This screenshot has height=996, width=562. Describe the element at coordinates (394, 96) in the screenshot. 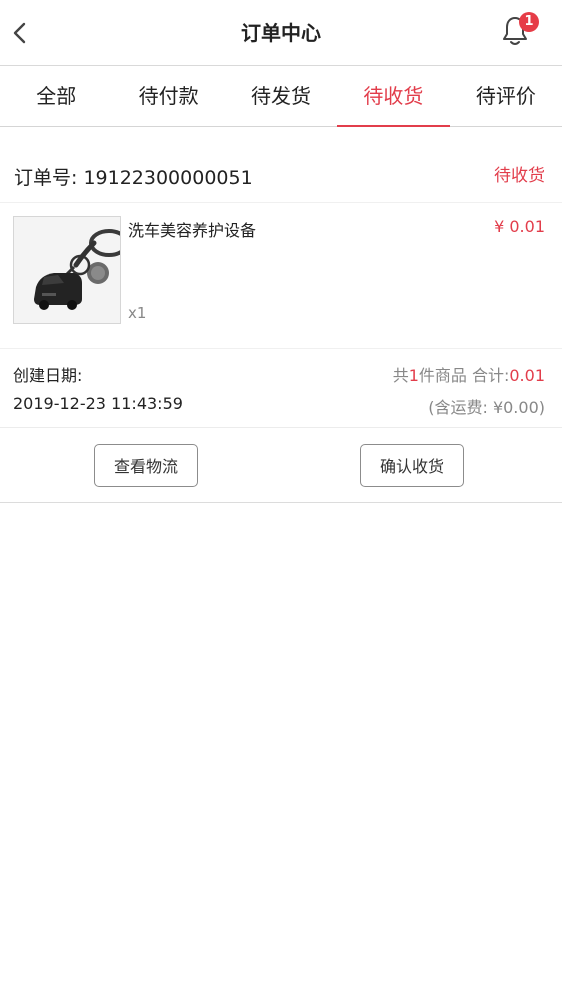

I see `tab-pending-receipt: 待收货` at that location.